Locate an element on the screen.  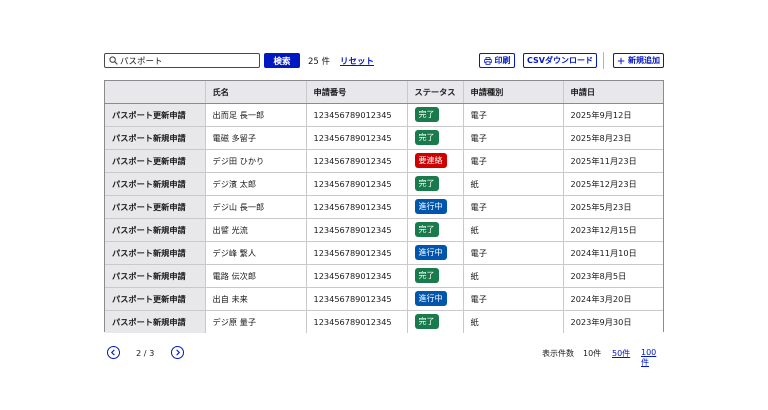
chevron-right-icon is located at coordinates (178, 352).